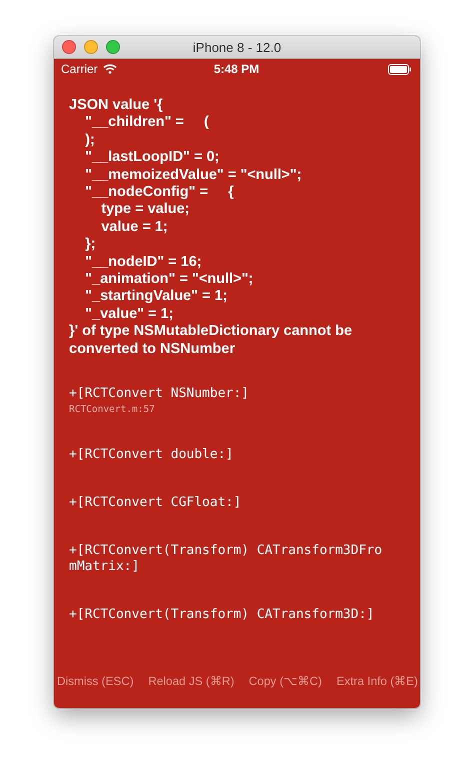 The image size is (474, 779). What do you see at coordinates (237, 47) in the screenshot?
I see `window-title: iPhone 8 - 12.0` at bounding box center [237, 47].